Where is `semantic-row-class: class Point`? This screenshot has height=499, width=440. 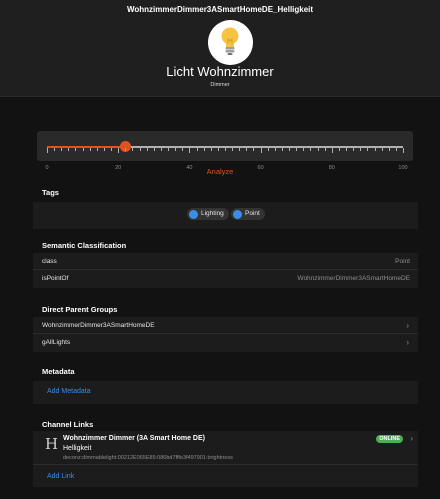 semantic-row-class: class Point is located at coordinates (225, 261).